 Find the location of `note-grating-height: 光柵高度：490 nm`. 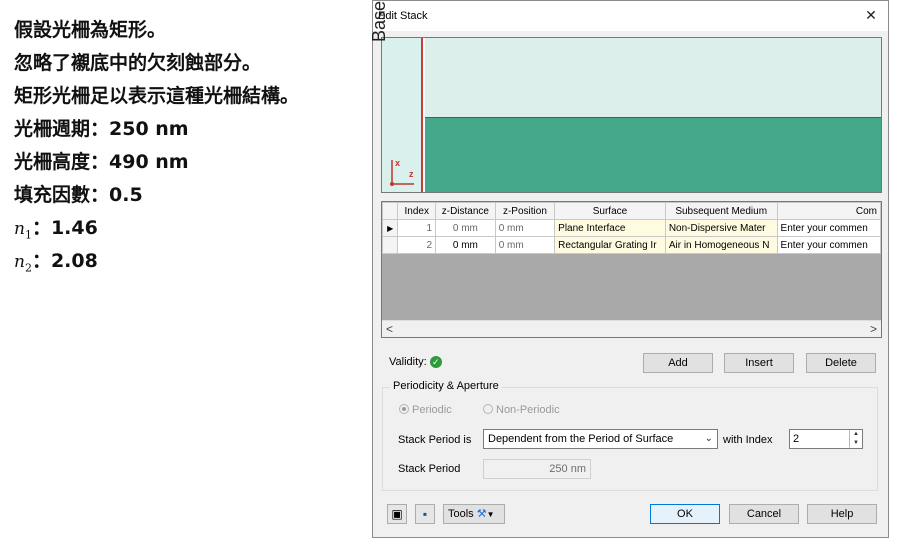

note-grating-height: 光柵高度：490 nm is located at coordinates (101, 162).